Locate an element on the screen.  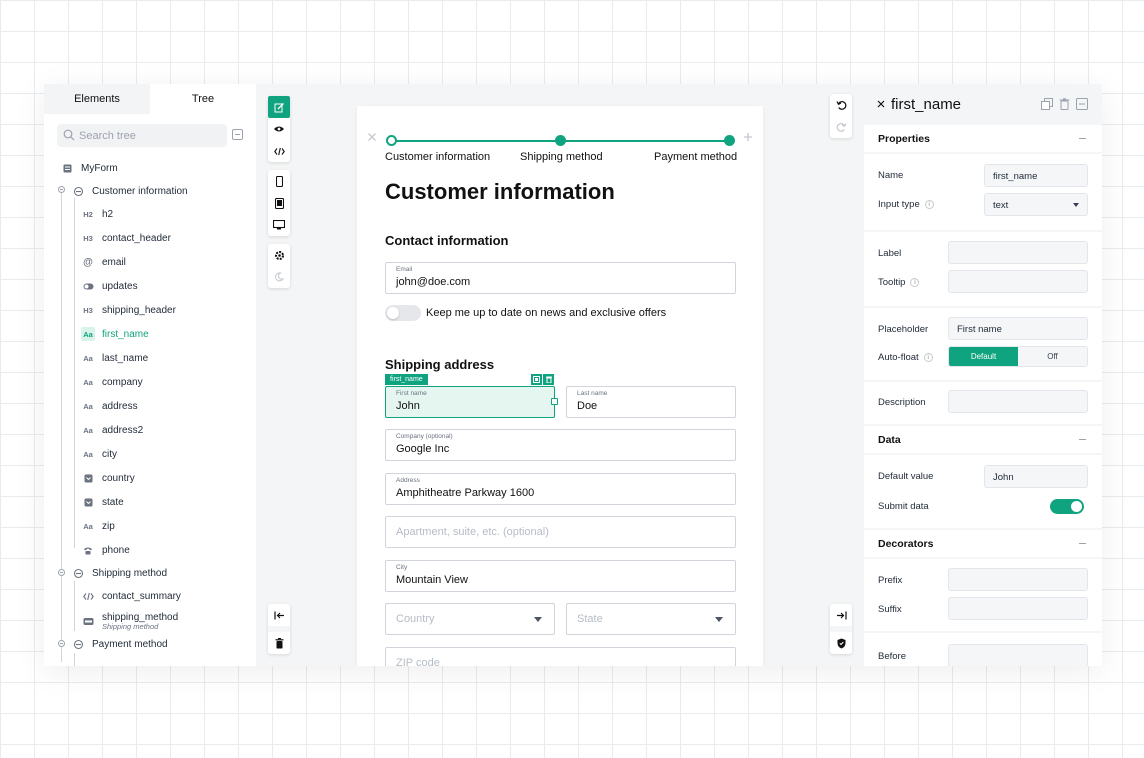
tree-item-label: company is located at coordinates (122, 382).